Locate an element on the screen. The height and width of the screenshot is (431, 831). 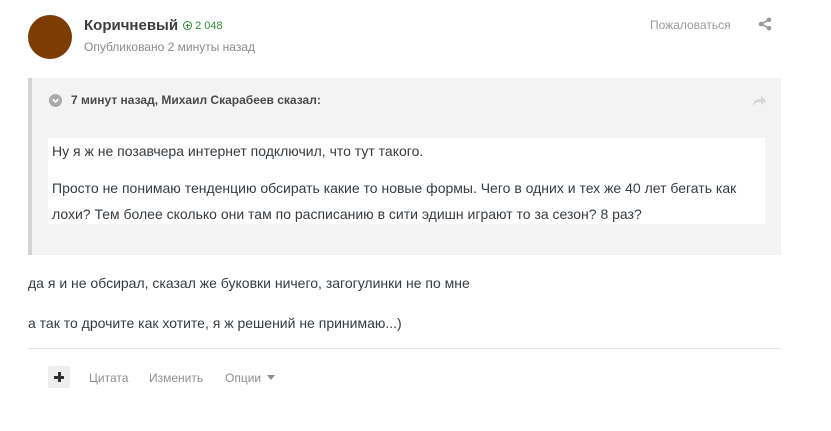
caret-down-icon is located at coordinates (271, 377).